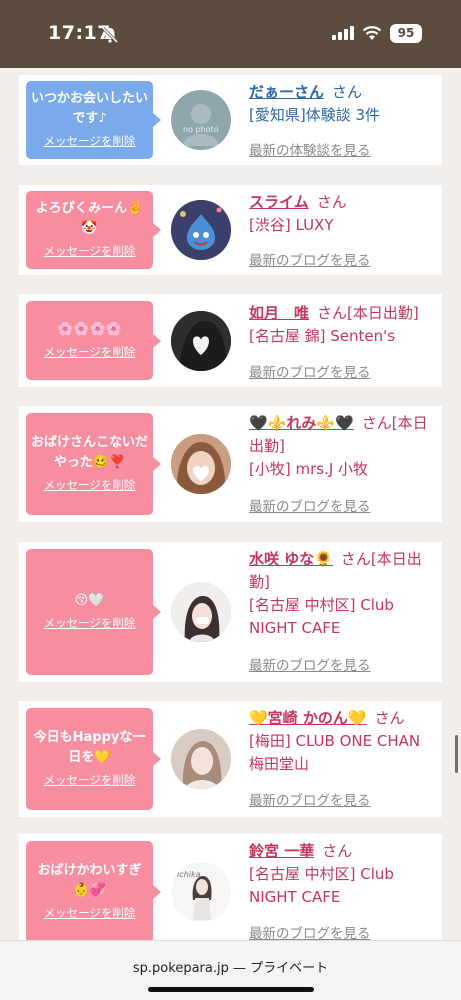 This screenshot has height=1000, width=461. I want to click on message-bubble: 😚🤍 メッセージを削除, so click(93, 612).